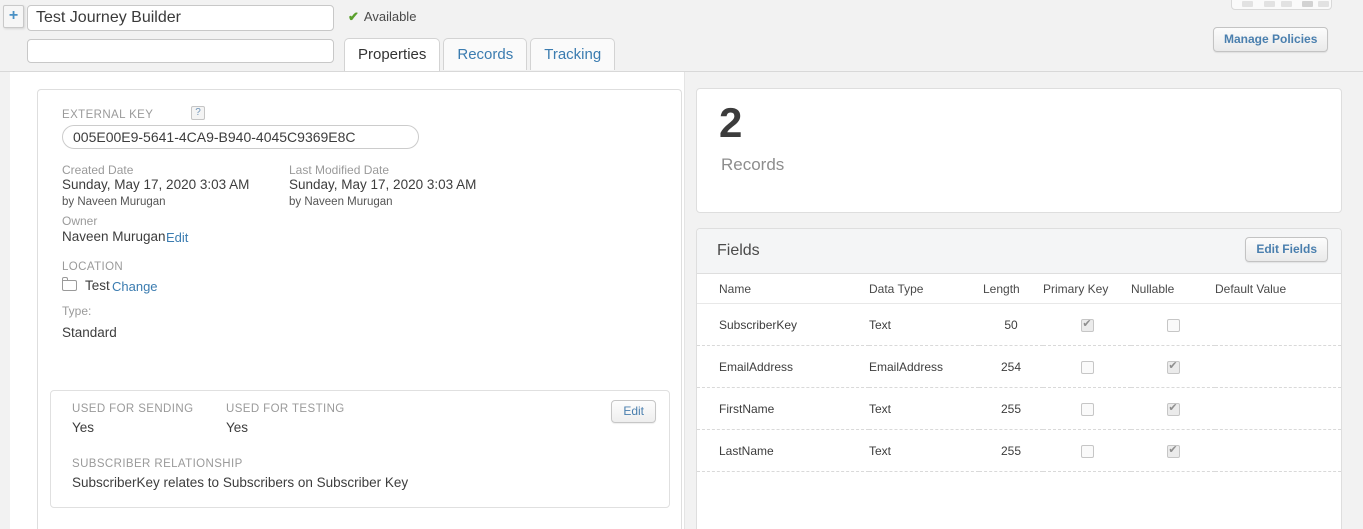 Image resolution: width=1363 pixels, height=529 pixels. What do you see at coordinates (341, 202) in the screenshot?
I see `last-modified-by-value: by Naveen Murugan` at bounding box center [341, 202].